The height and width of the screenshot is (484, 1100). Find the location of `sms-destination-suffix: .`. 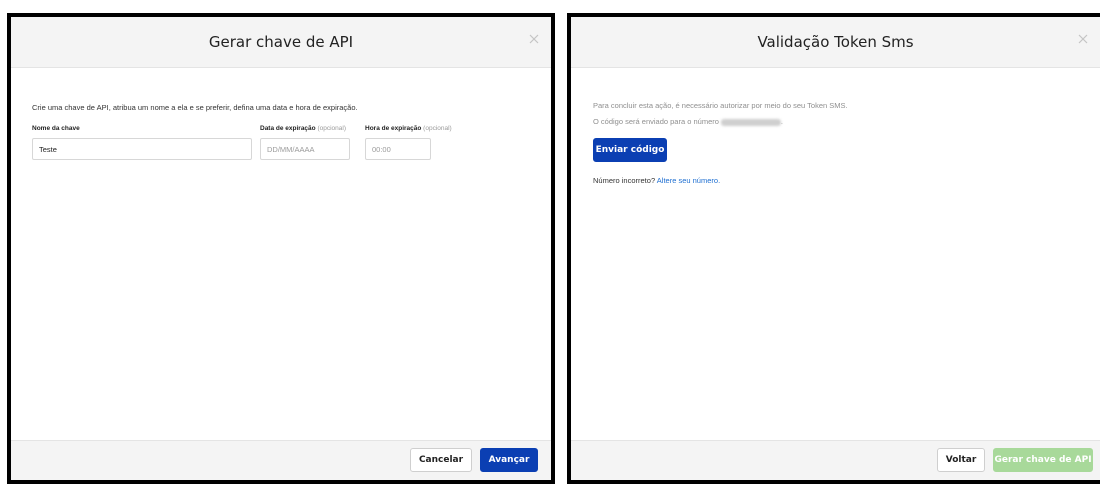

sms-destination-suffix: . is located at coordinates (782, 121).